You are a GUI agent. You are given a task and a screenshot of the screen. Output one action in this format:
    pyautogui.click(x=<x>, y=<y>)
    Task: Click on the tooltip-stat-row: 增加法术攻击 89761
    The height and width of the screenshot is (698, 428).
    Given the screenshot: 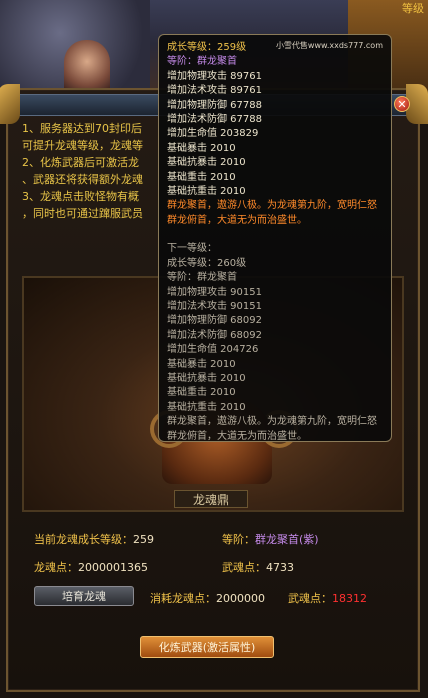 What is the action you would take?
    pyautogui.click(x=214, y=91)
    